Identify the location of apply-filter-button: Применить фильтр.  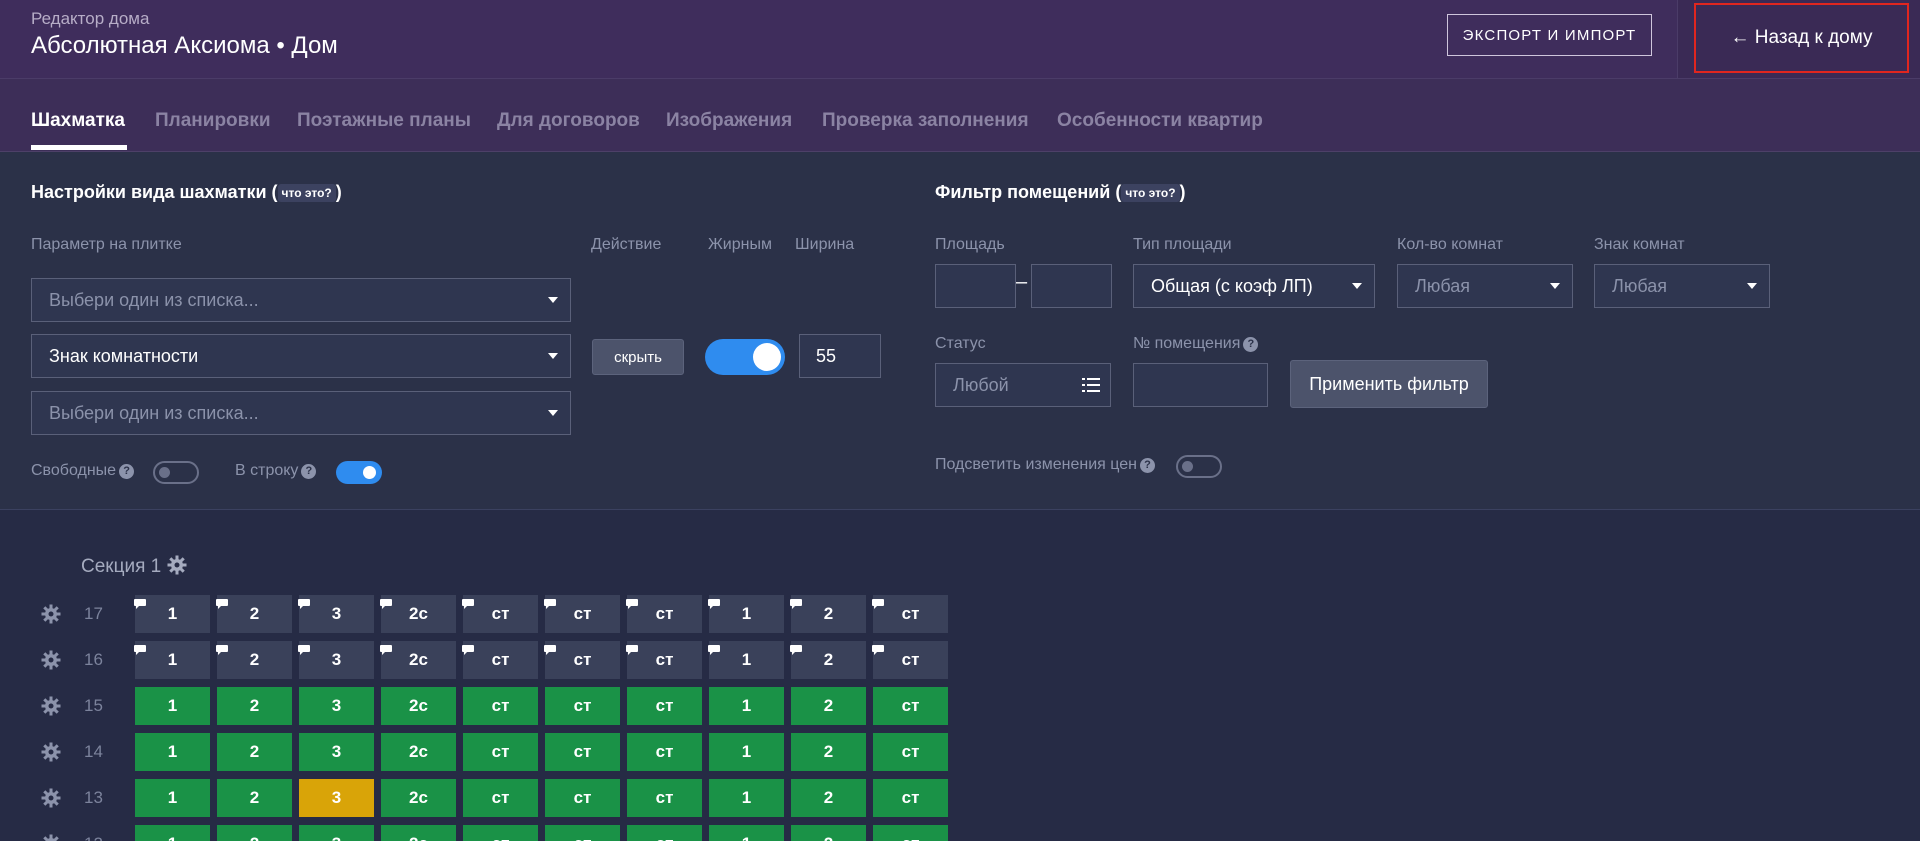
(1389, 384).